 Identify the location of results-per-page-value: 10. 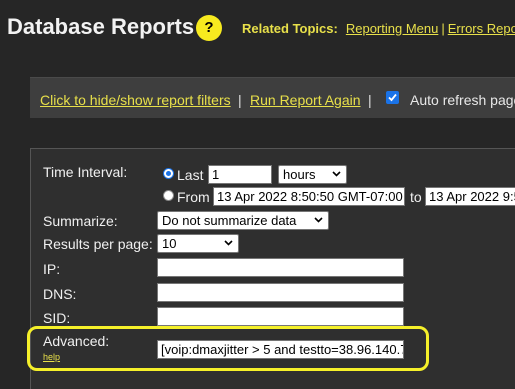
(169, 243).